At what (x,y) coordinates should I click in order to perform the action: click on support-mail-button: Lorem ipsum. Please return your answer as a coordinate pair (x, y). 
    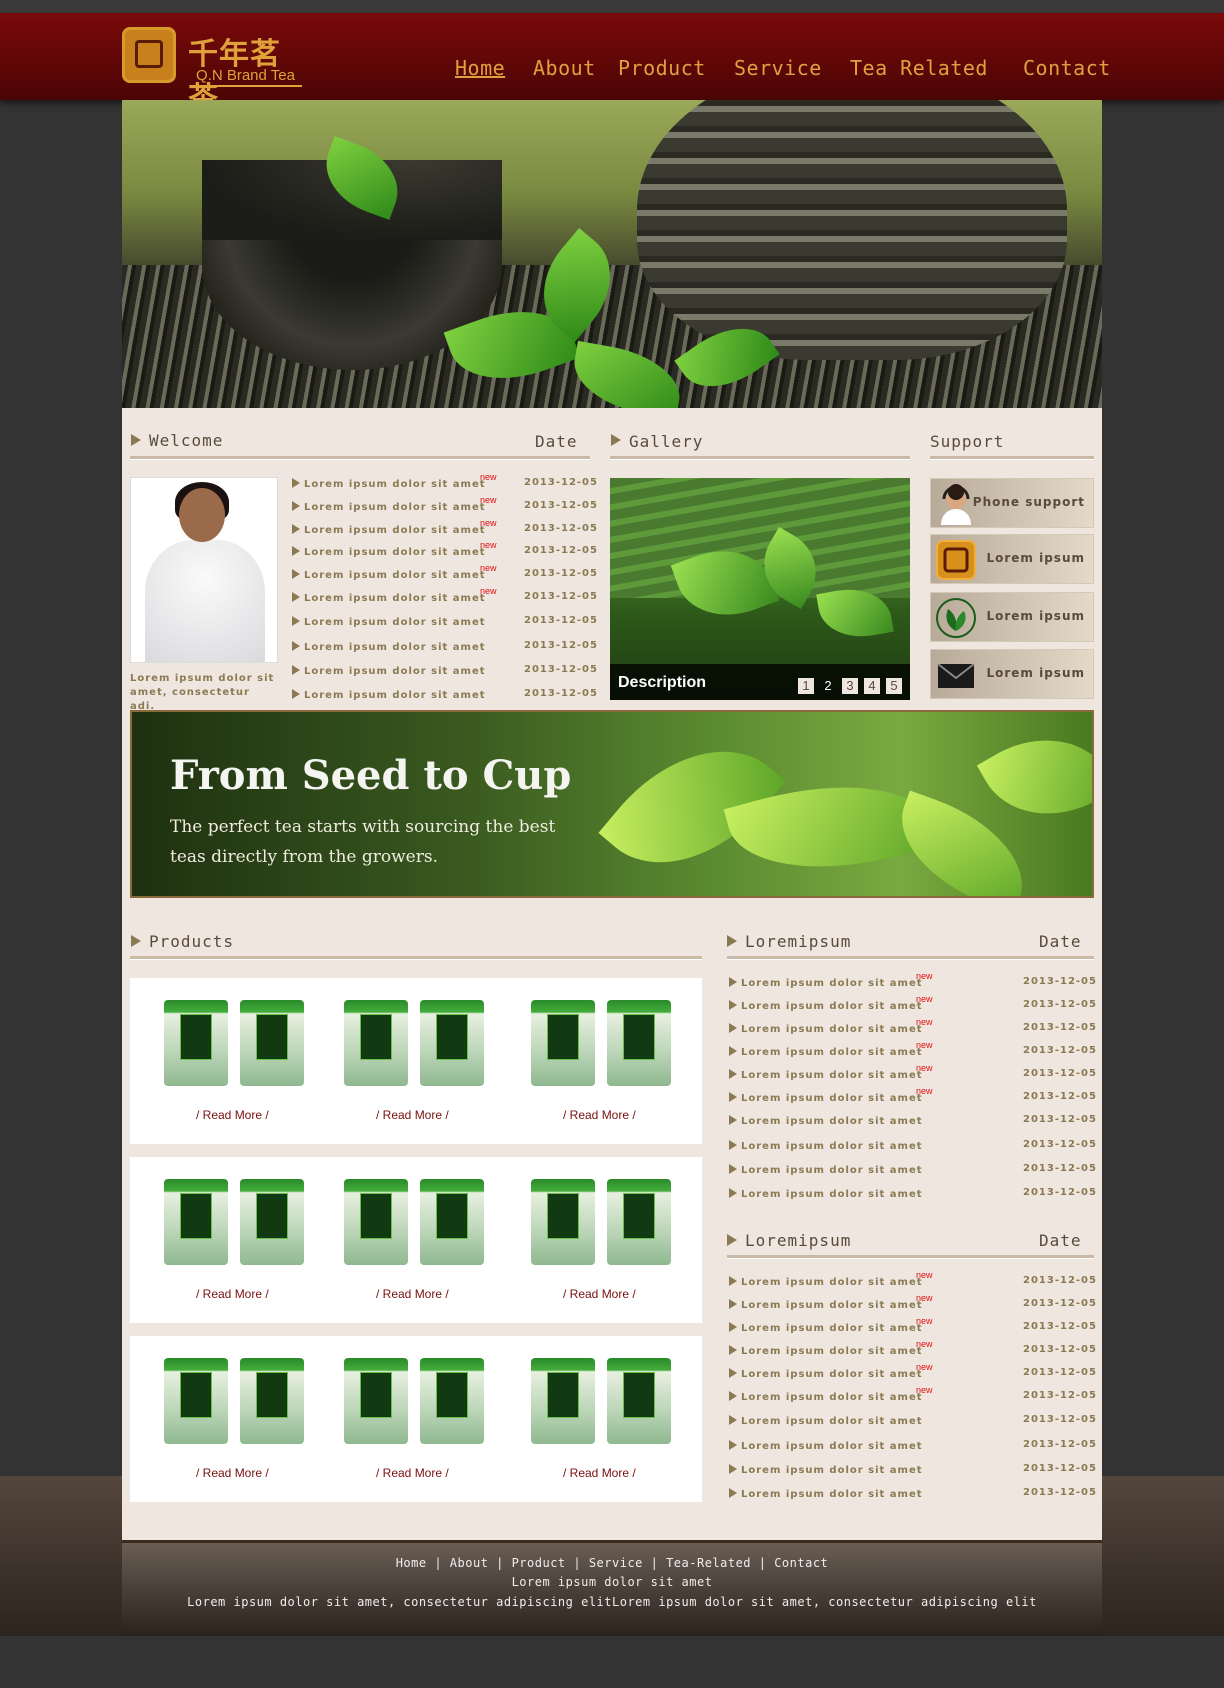
    Looking at the image, I should click on (1012, 674).